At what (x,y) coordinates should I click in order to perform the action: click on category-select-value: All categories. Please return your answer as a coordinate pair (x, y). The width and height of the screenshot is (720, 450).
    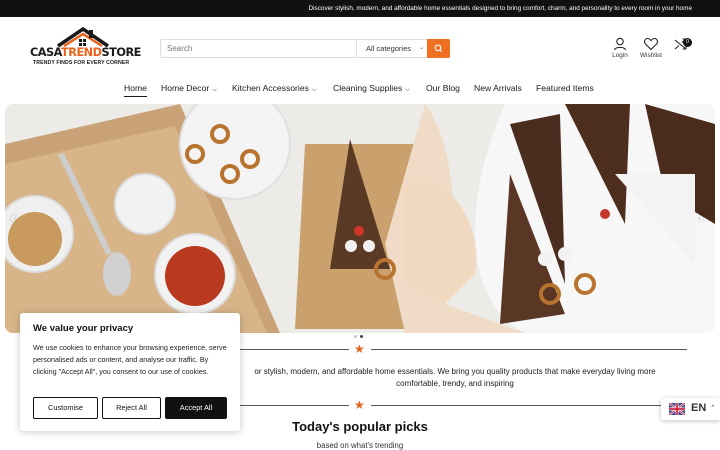
    Looking at the image, I should click on (389, 48).